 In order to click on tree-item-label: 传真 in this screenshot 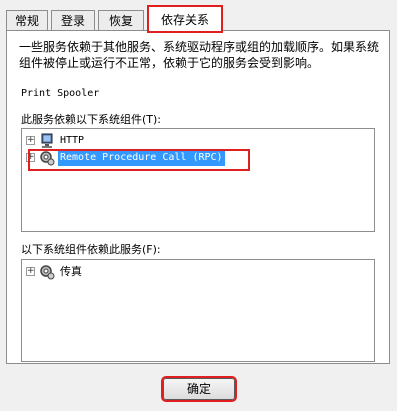, I will do `click(71, 271)`.